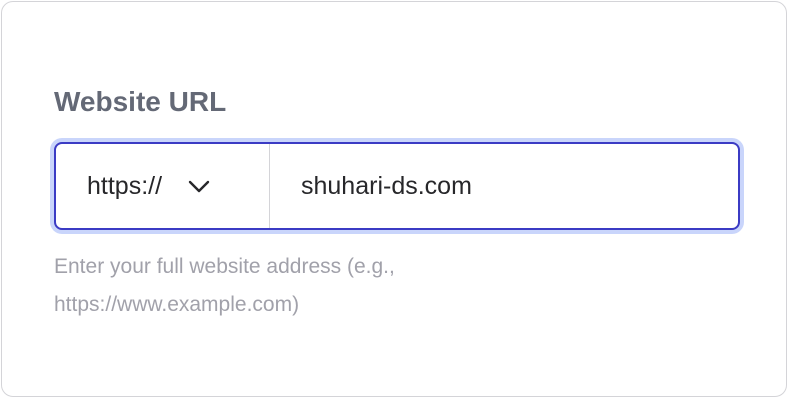 The image size is (790, 400). What do you see at coordinates (504, 186) in the screenshot?
I see `url-input` at bounding box center [504, 186].